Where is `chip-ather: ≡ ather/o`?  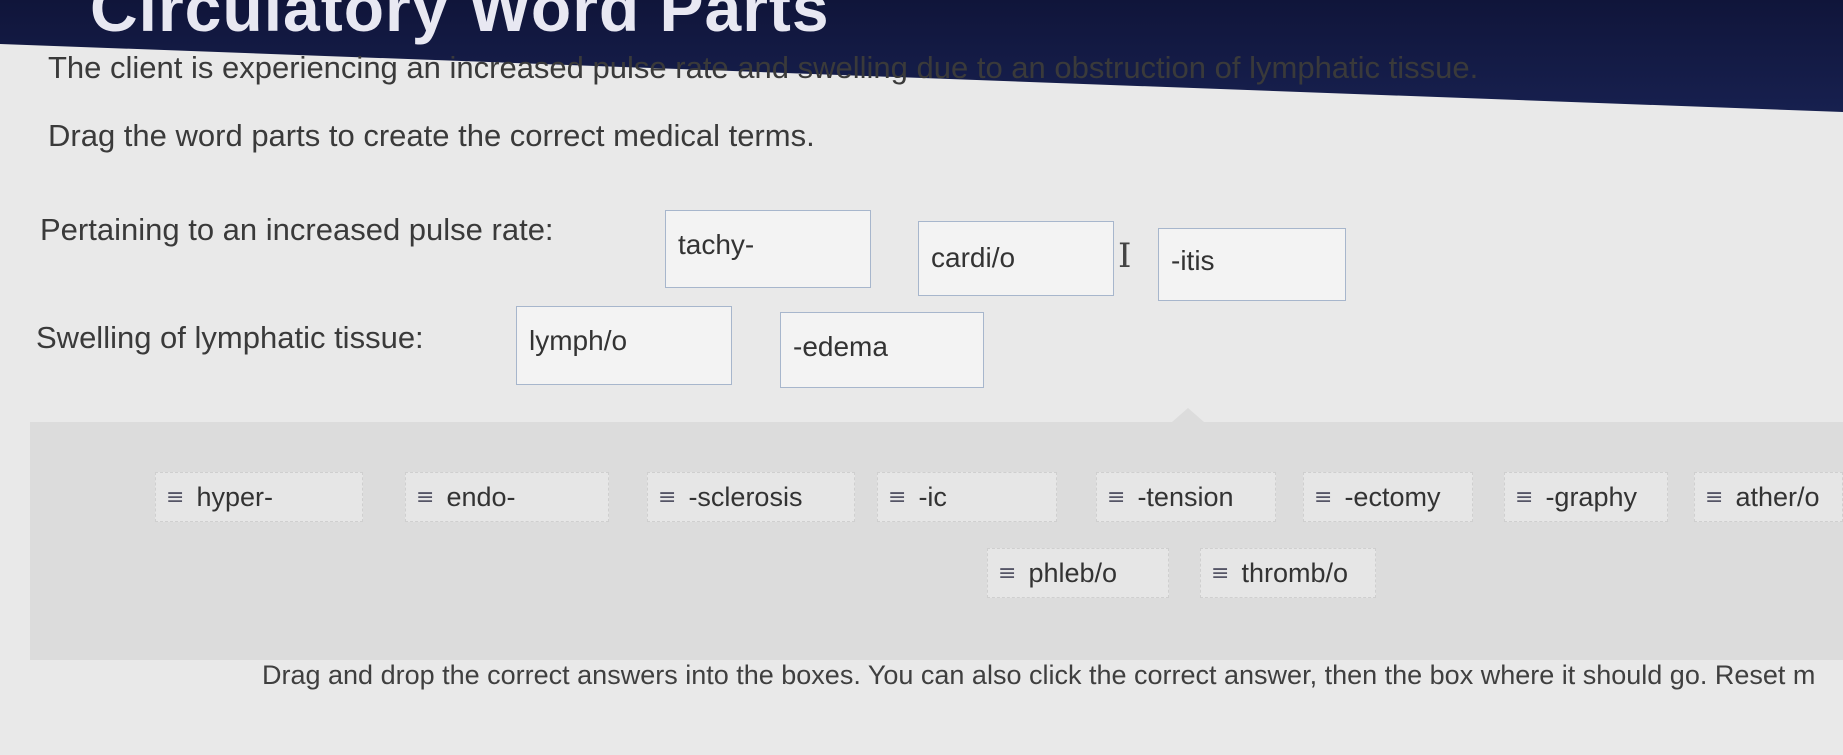 chip-ather: ≡ ather/o is located at coordinates (1768, 497).